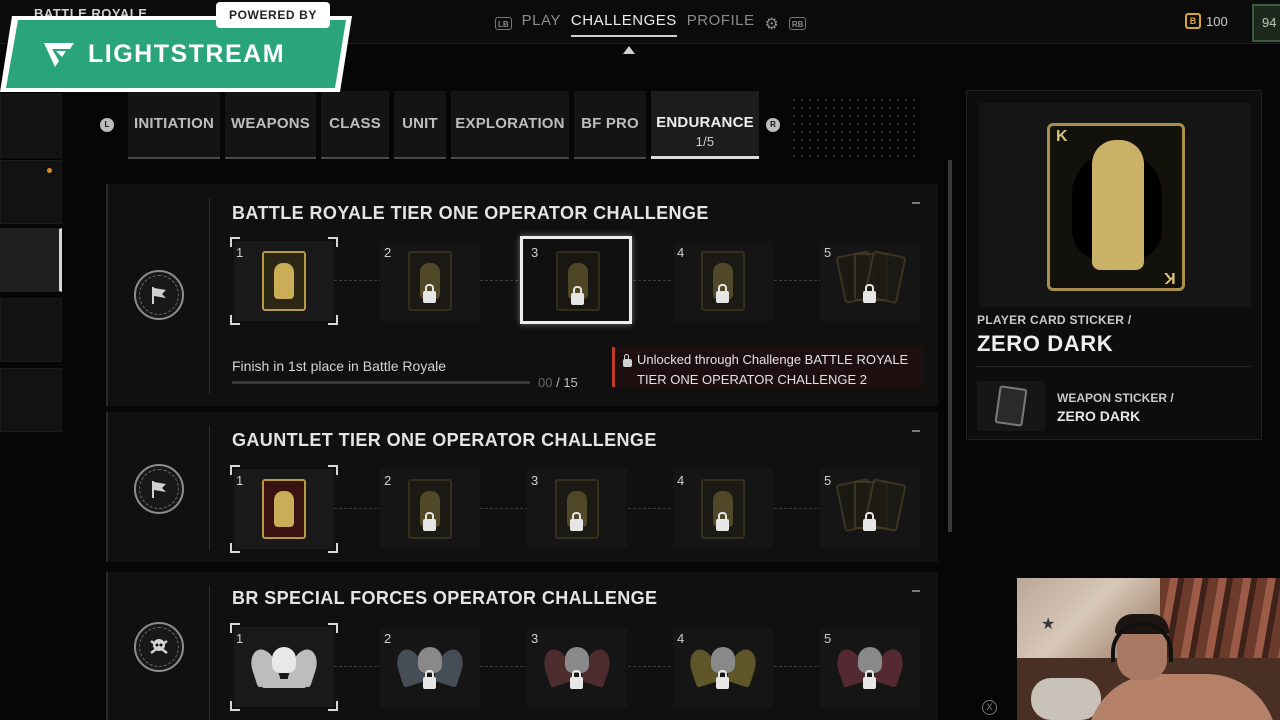 The width and height of the screenshot is (1280, 720). What do you see at coordinates (1048, 624) in the screenshot?
I see `star-icon: ★` at bounding box center [1048, 624].